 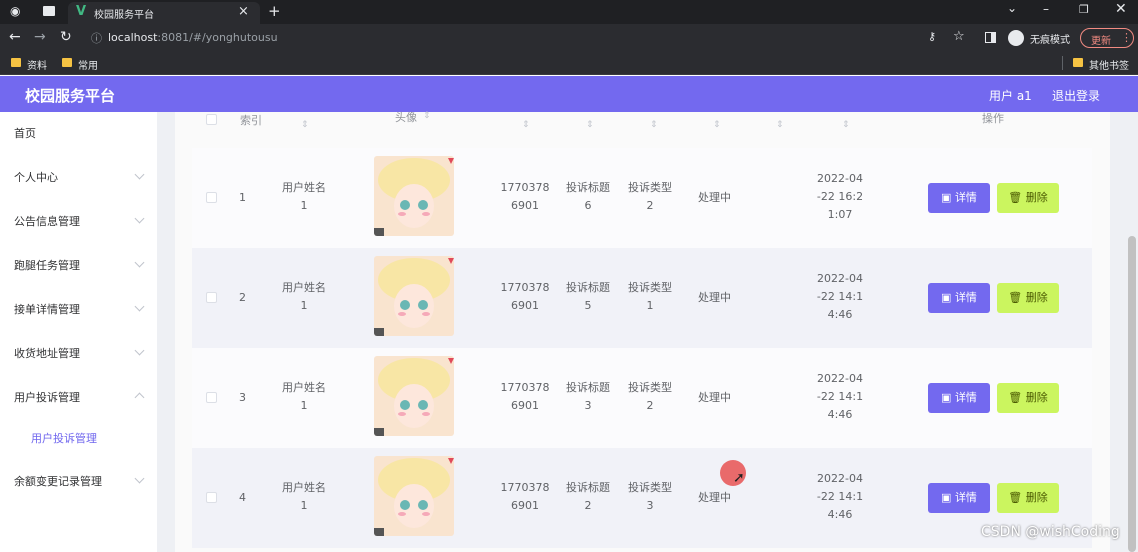 I want to click on restore-icon: ❐, so click(x=1084, y=9).